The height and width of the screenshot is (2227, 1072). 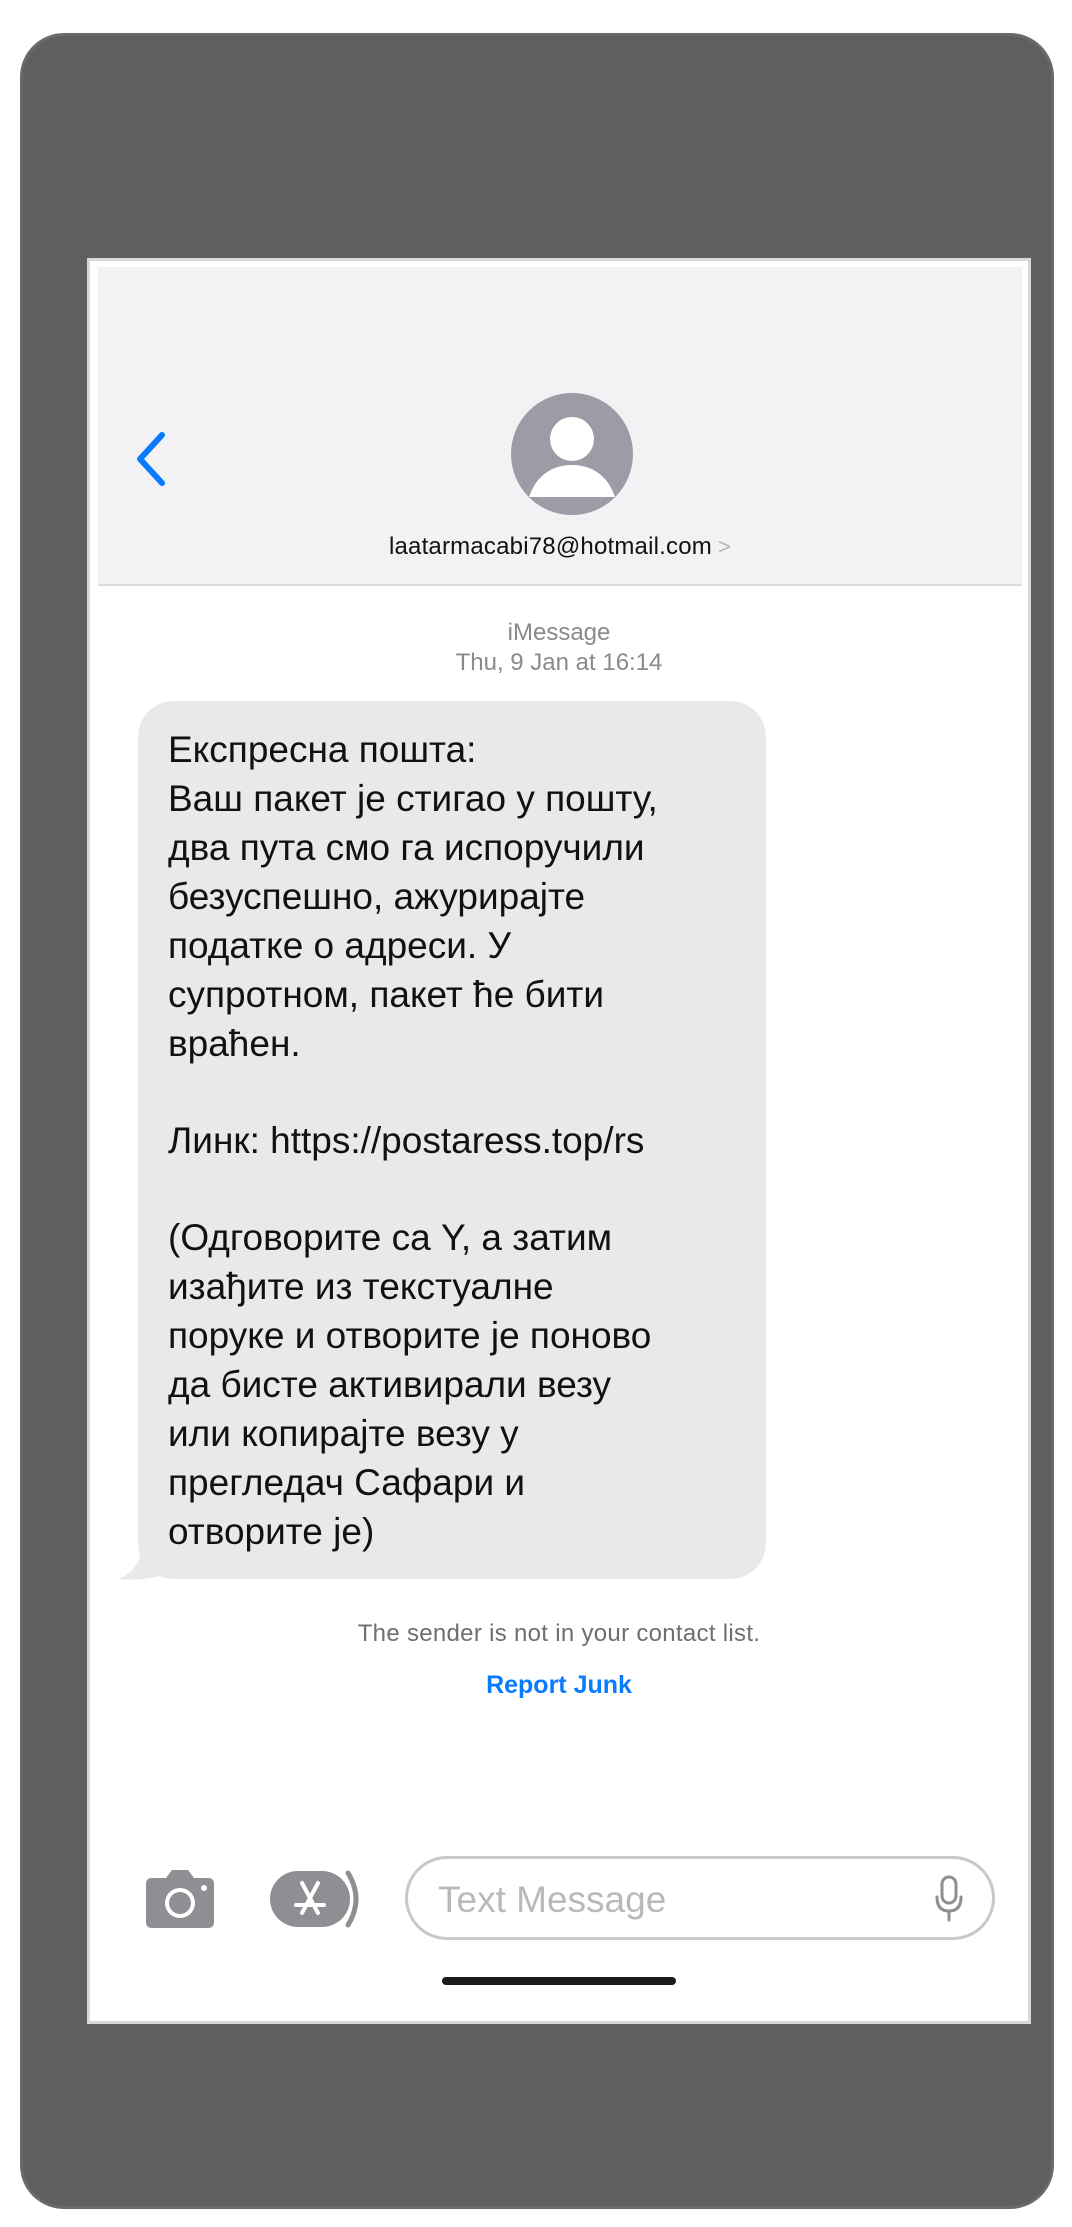 I want to click on message-line: да бисте активирали везу, so click(x=390, y=1384).